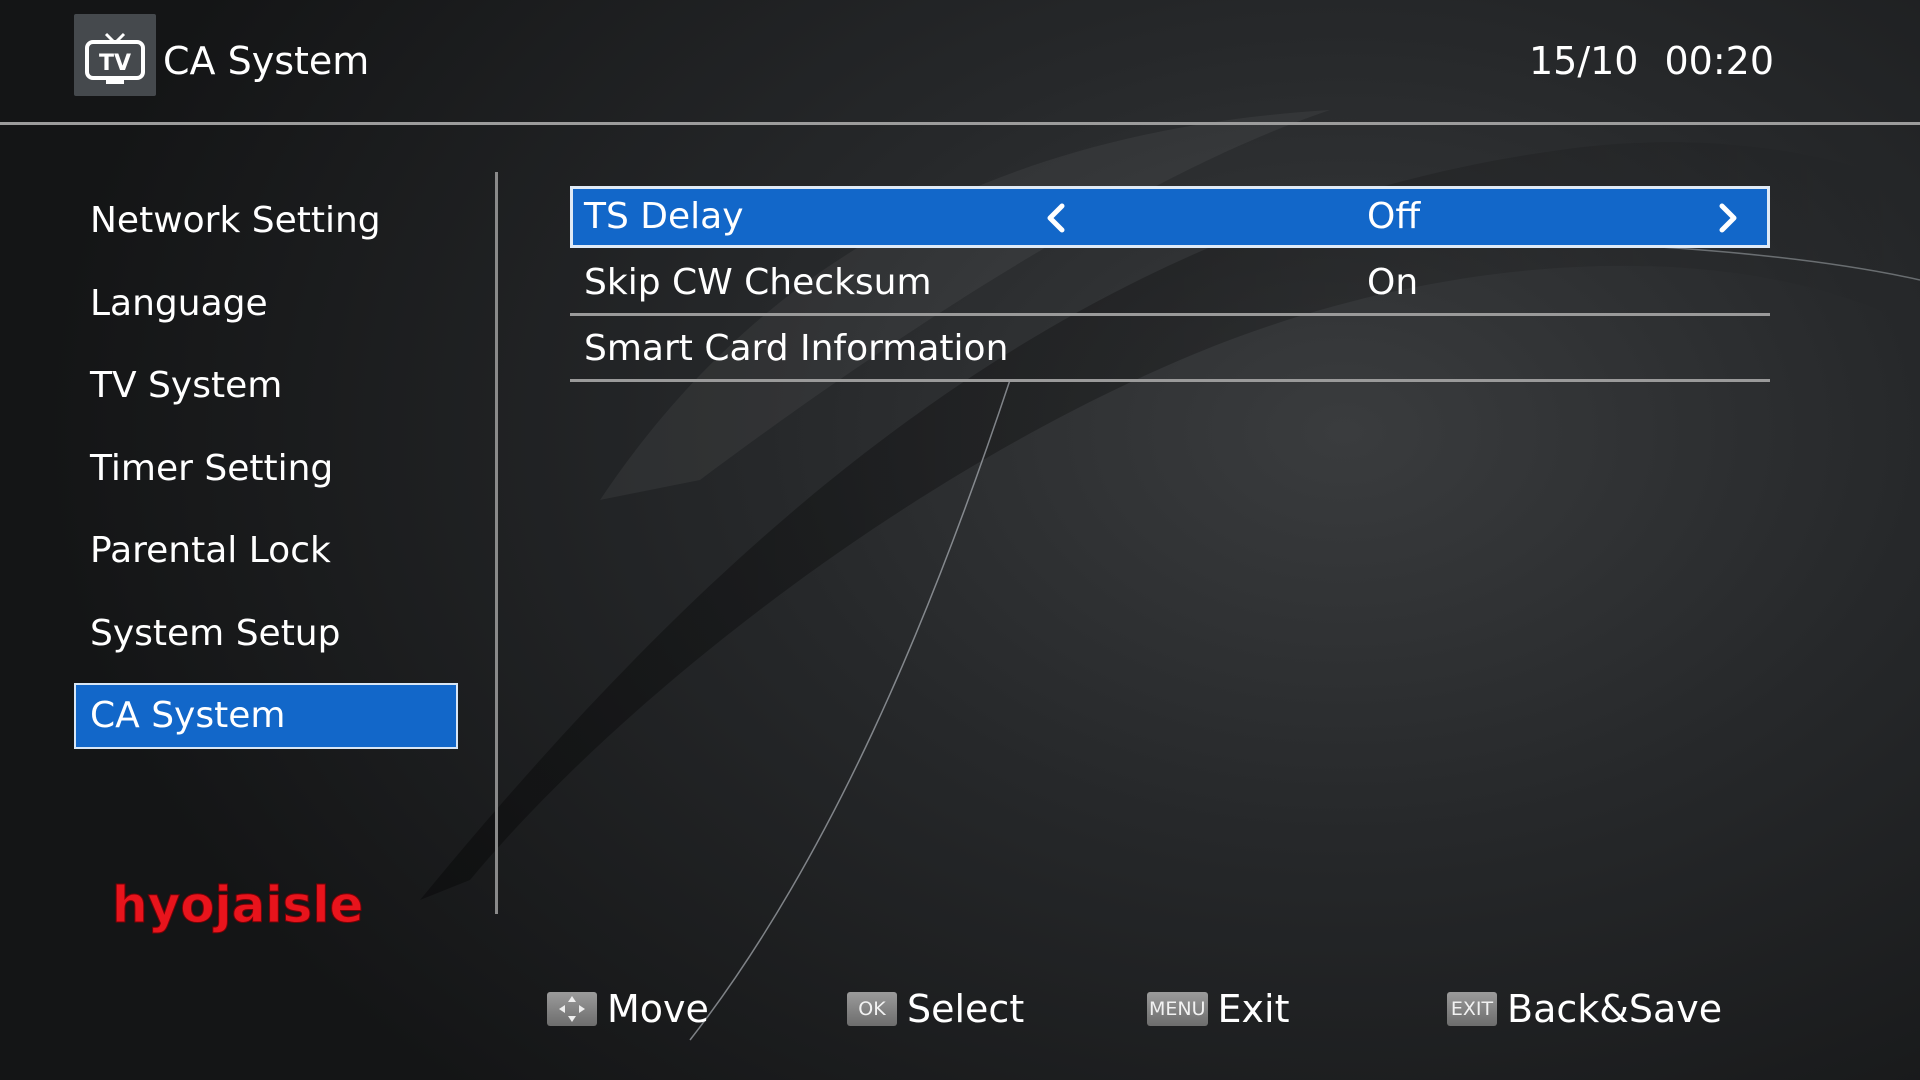 This screenshot has width=1920, height=1080. What do you see at coordinates (266, 551) in the screenshot?
I see `sidebar-item-parental-lock: Parental Lock` at bounding box center [266, 551].